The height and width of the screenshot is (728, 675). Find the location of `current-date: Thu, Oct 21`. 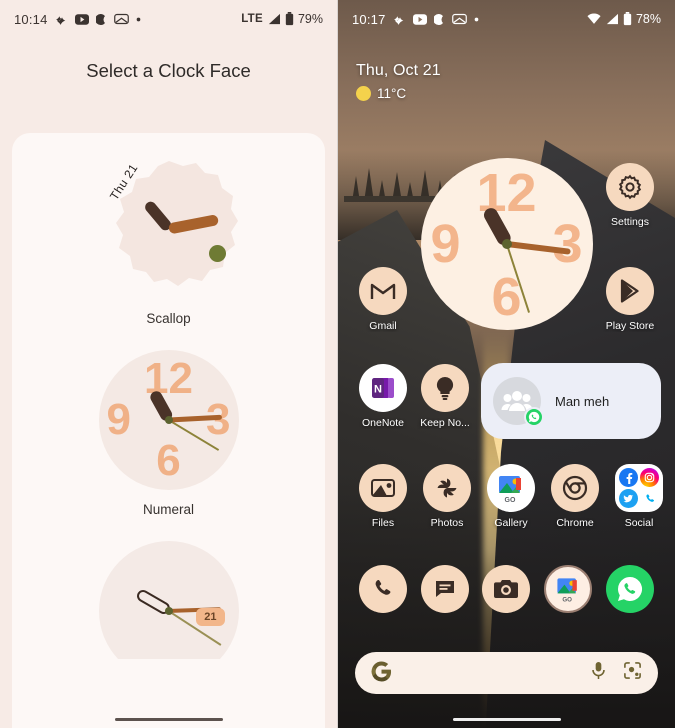

current-date: Thu, Oct 21 is located at coordinates (398, 70).